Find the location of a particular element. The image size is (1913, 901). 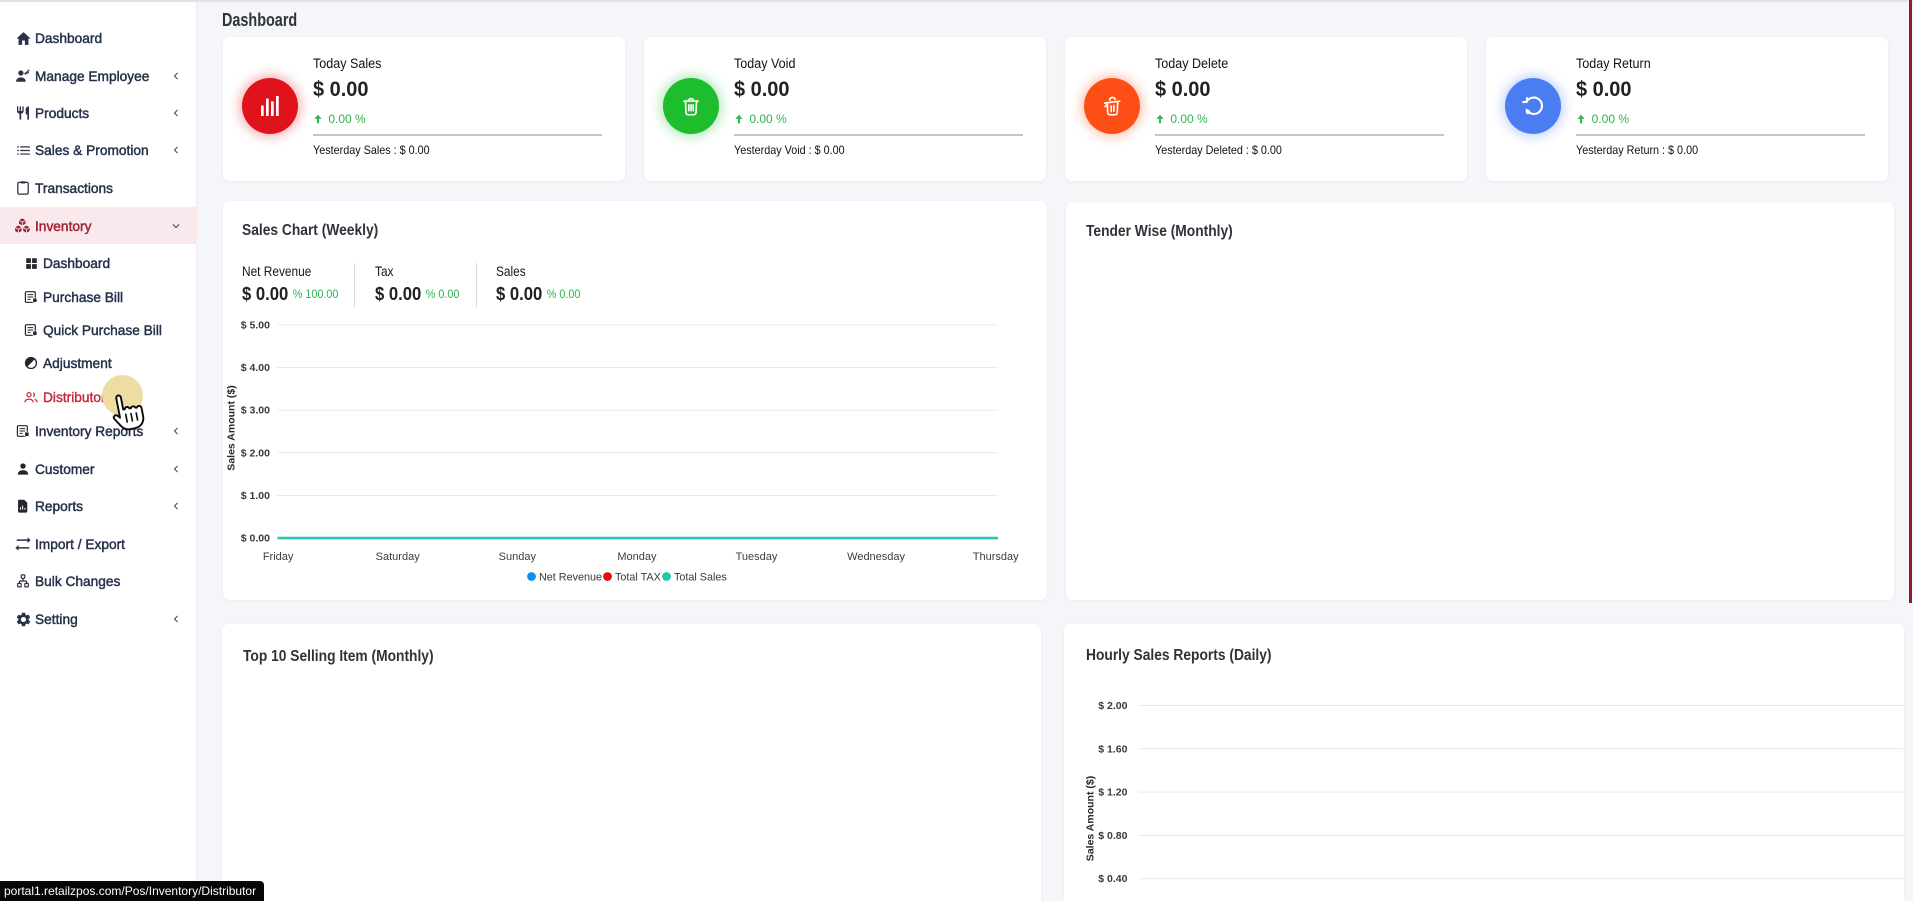

svg-text: Total TAX is located at coordinates (638, 577).